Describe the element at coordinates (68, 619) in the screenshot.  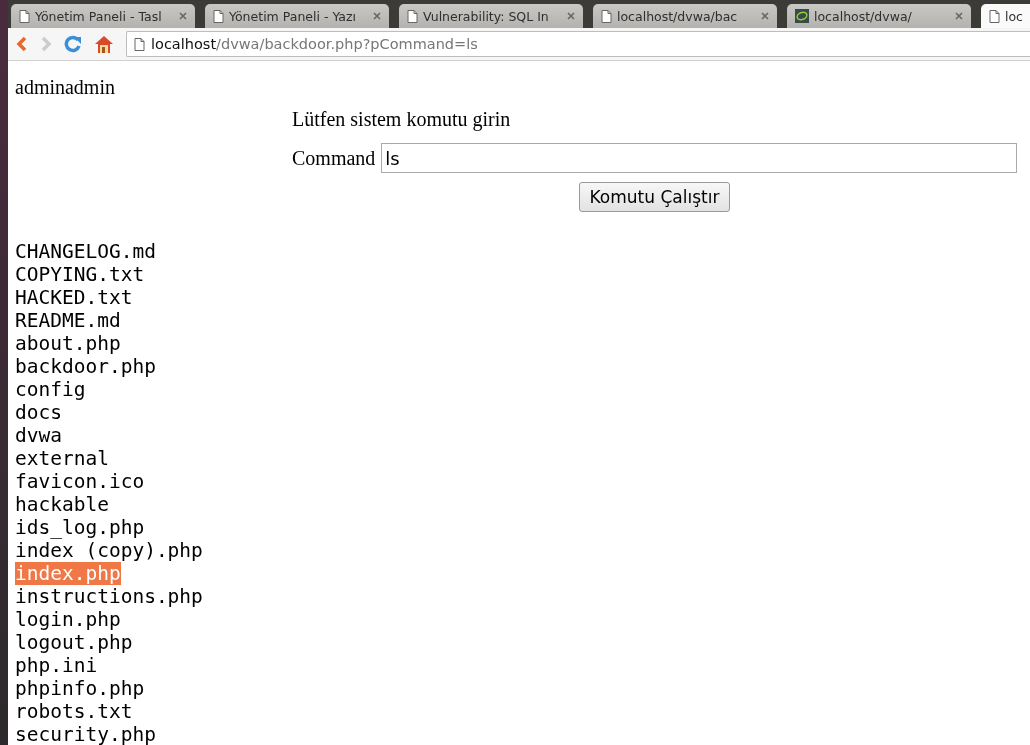
I see `file-name: login.php` at that location.